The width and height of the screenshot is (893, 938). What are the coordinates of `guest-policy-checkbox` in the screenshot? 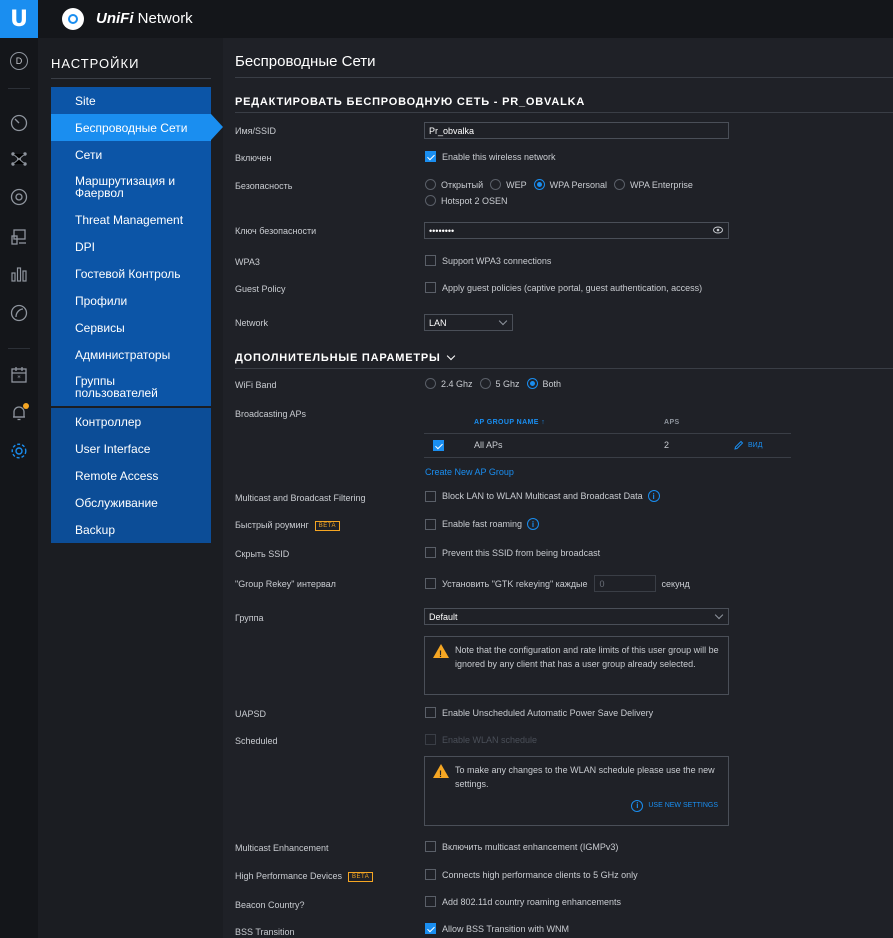 It's located at (430, 287).